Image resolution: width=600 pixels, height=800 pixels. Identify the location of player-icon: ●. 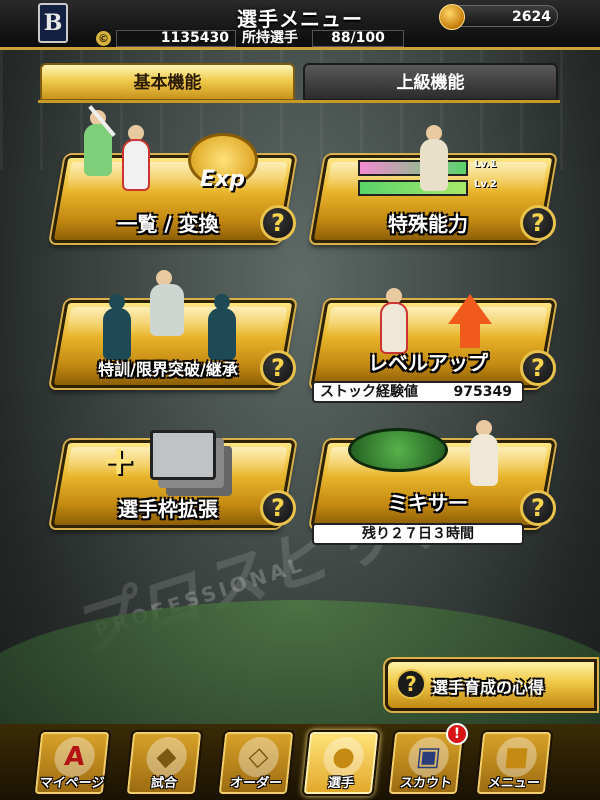
(343, 757).